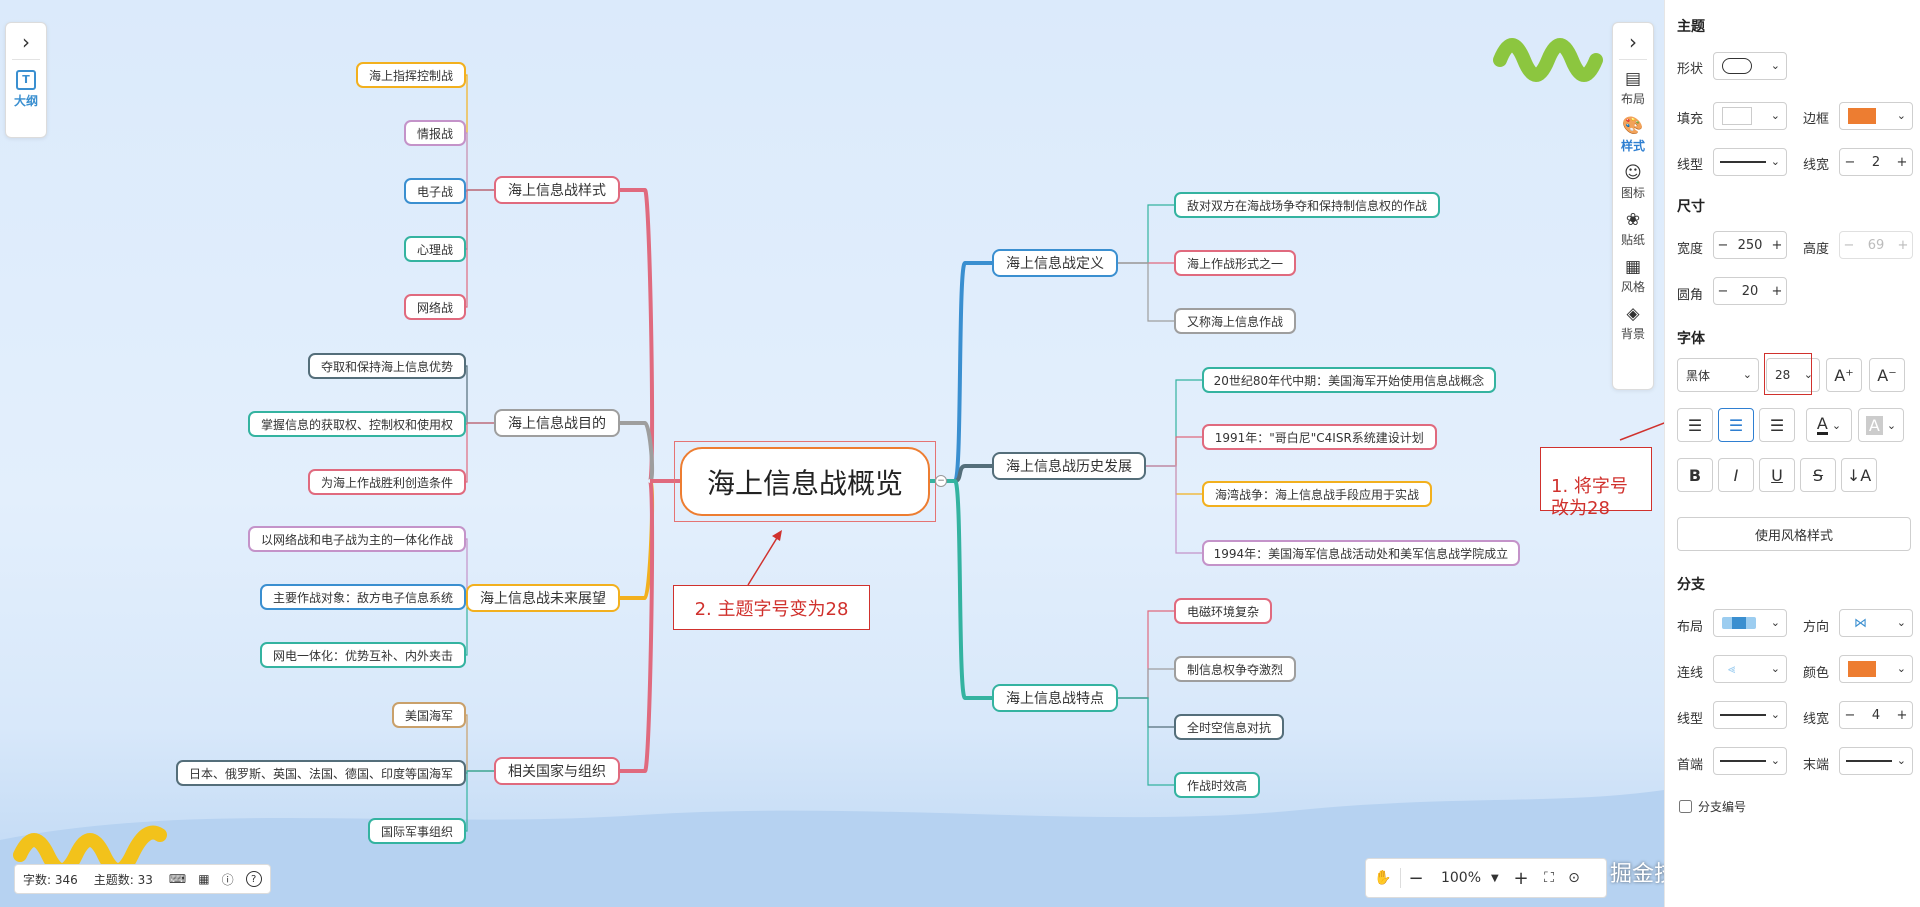 The width and height of the screenshot is (1920, 907). Describe the element at coordinates (321, 773) in the screenshot. I see `subtopic-left-3-1: 日本、俄罗斯、英国、法国、德国、印度等国海军` at that location.